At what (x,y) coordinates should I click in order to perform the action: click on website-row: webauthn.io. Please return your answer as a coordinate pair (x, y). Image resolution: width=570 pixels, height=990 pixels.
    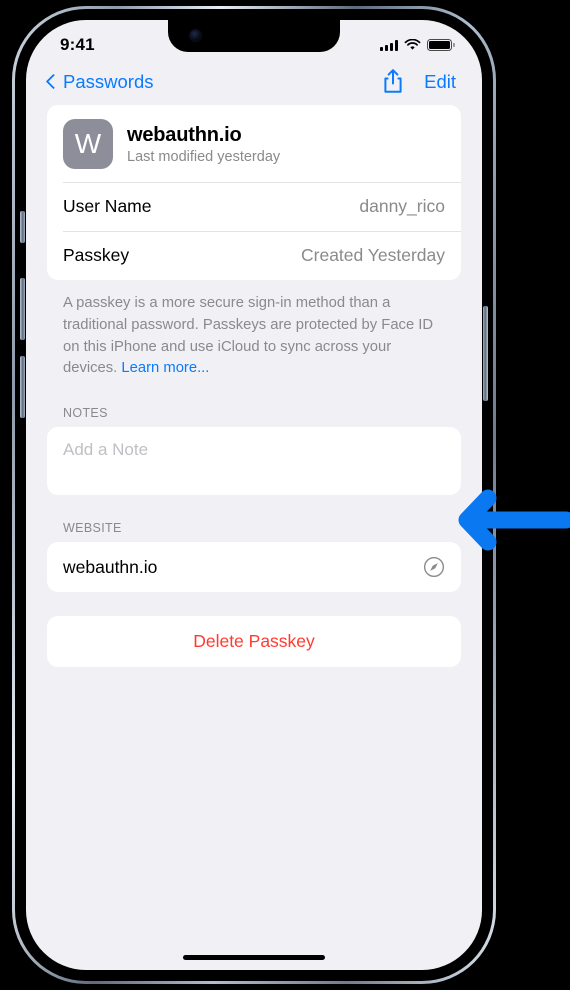
    Looking at the image, I should click on (254, 567).